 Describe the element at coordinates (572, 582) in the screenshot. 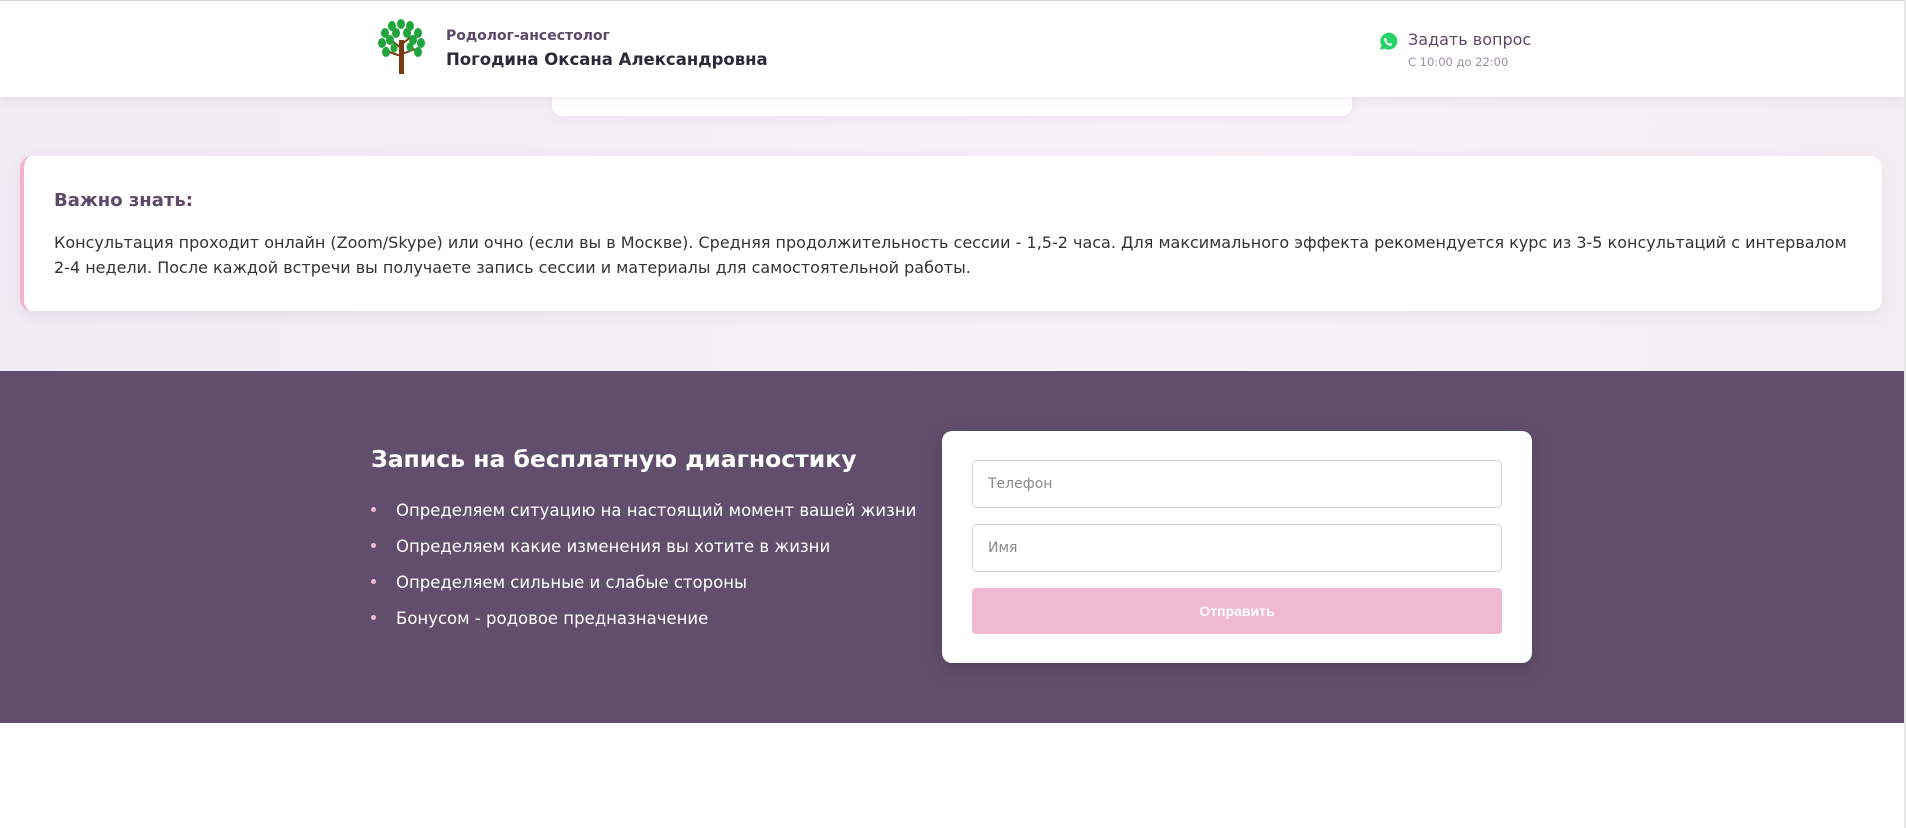

I see `benefit-text: Определяем сильные и слабые стороны` at that location.